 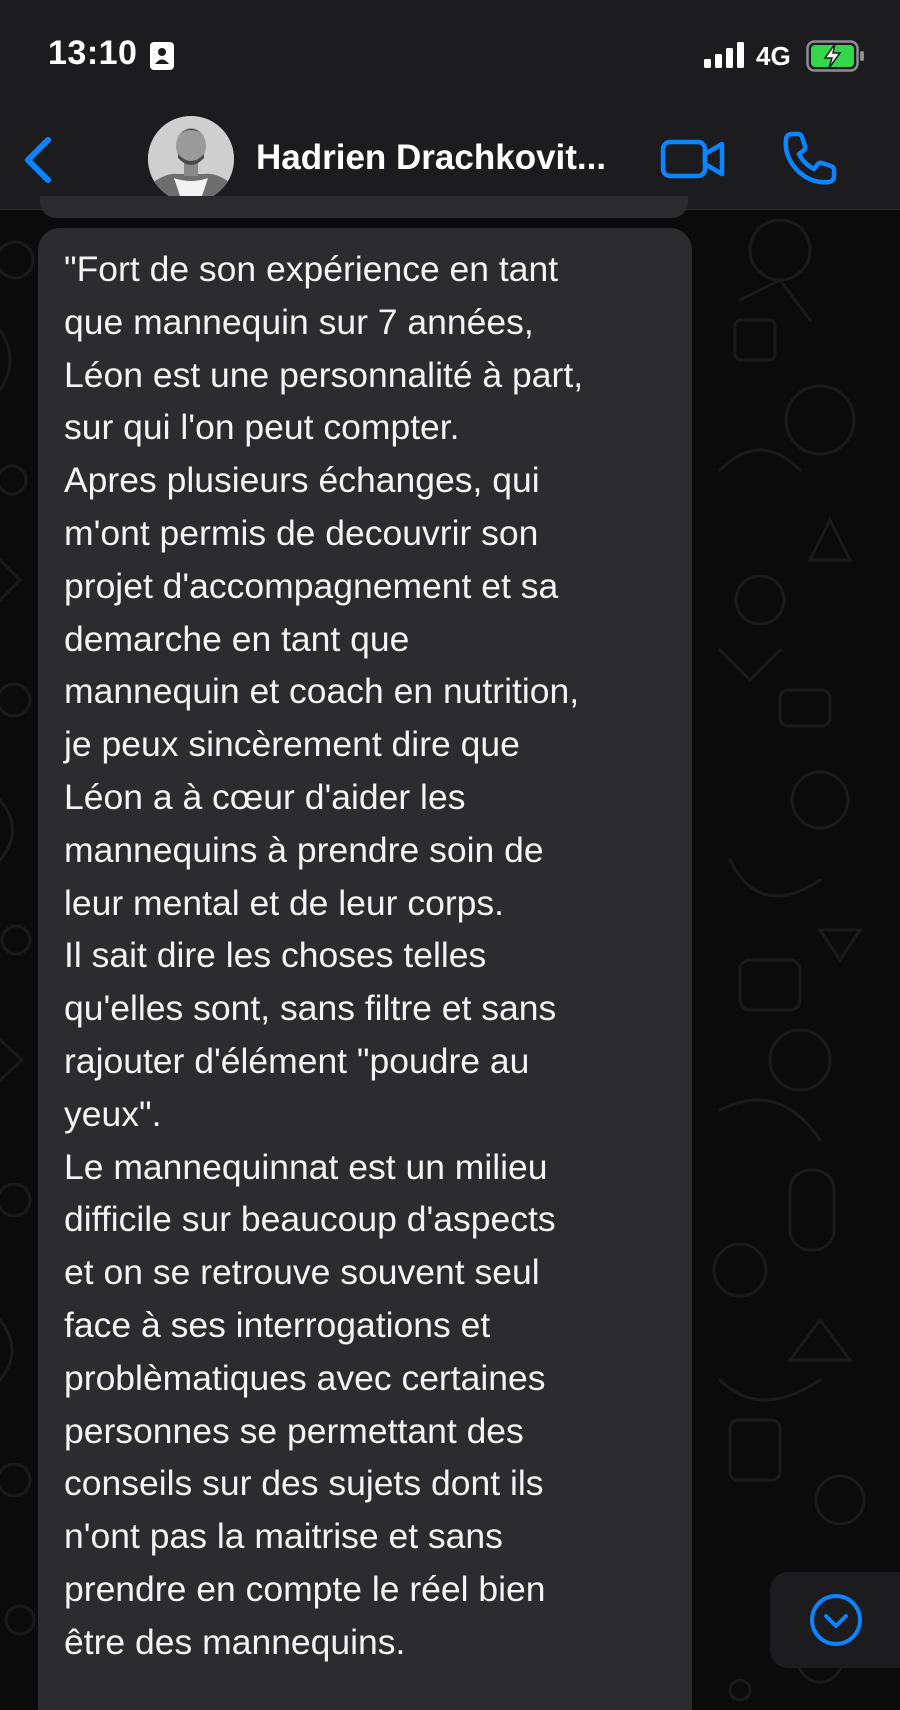 What do you see at coordinates (310, 1219) in the screenshot?
I see `message-line: difficile sur beaucoup d'aspects` at bounding box center [310, 1219].